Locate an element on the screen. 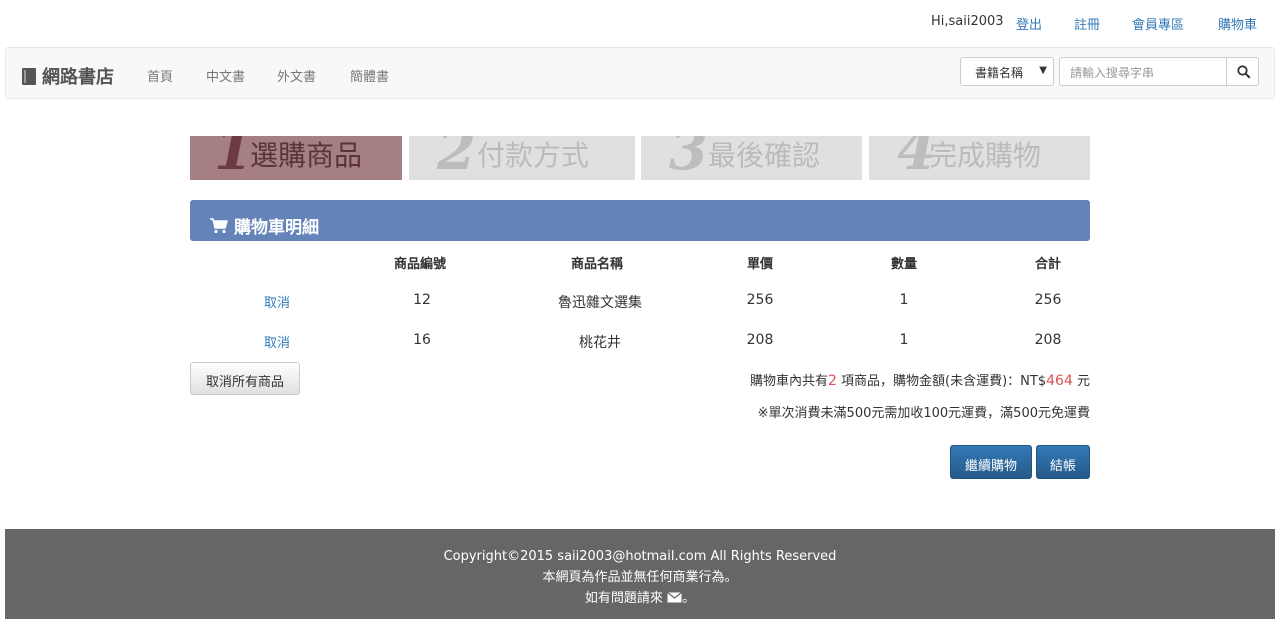 The height and width of the screenshot is (623, 1279). step-2-number: 2 is located at coordinates (456, 158).